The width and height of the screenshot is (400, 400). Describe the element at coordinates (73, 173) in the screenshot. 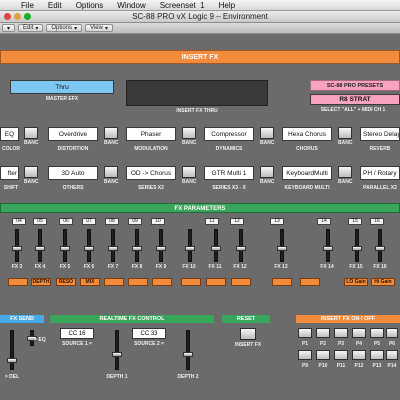

I see `others-fx-select: 3D Auto` at that location.